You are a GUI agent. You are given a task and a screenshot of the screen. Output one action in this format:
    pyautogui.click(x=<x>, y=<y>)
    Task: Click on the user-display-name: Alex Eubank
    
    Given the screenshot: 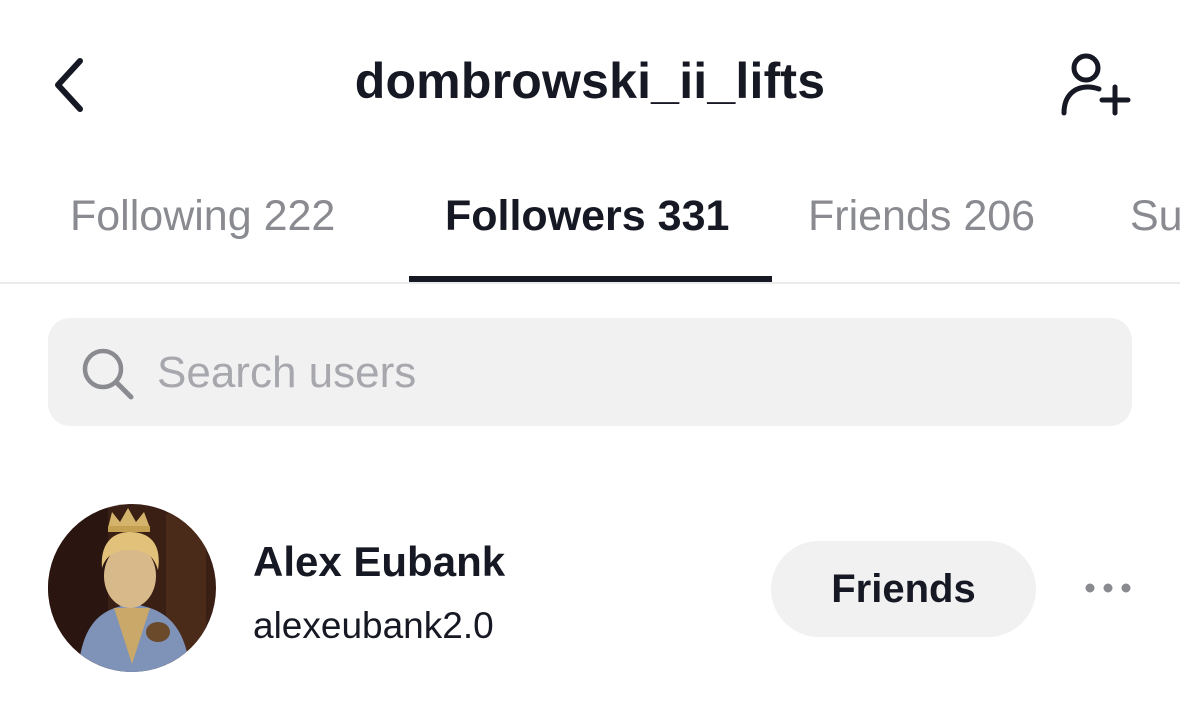 What is the action you would take?
    pyautogui.click(x=379, y=561)
    